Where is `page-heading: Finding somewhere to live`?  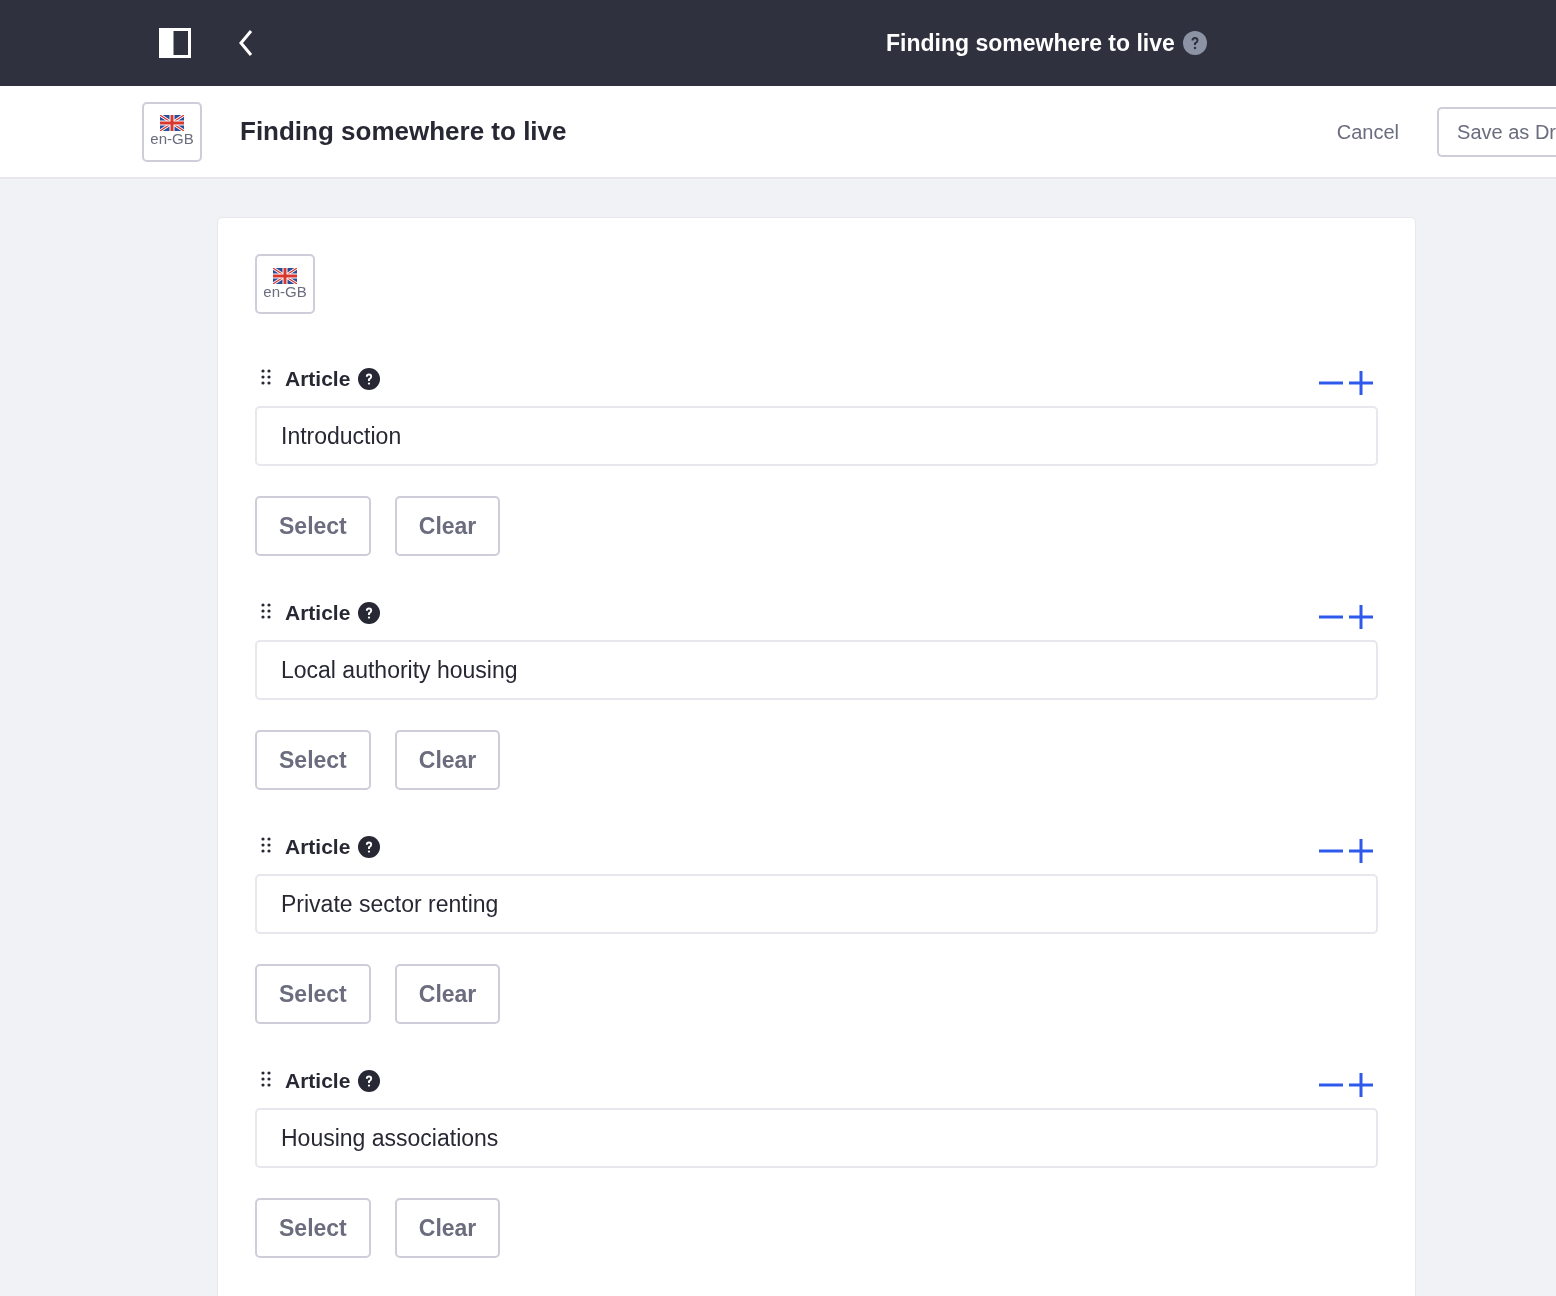
page-heading: Finding somewhere to live is located at coordinates (403, 131).